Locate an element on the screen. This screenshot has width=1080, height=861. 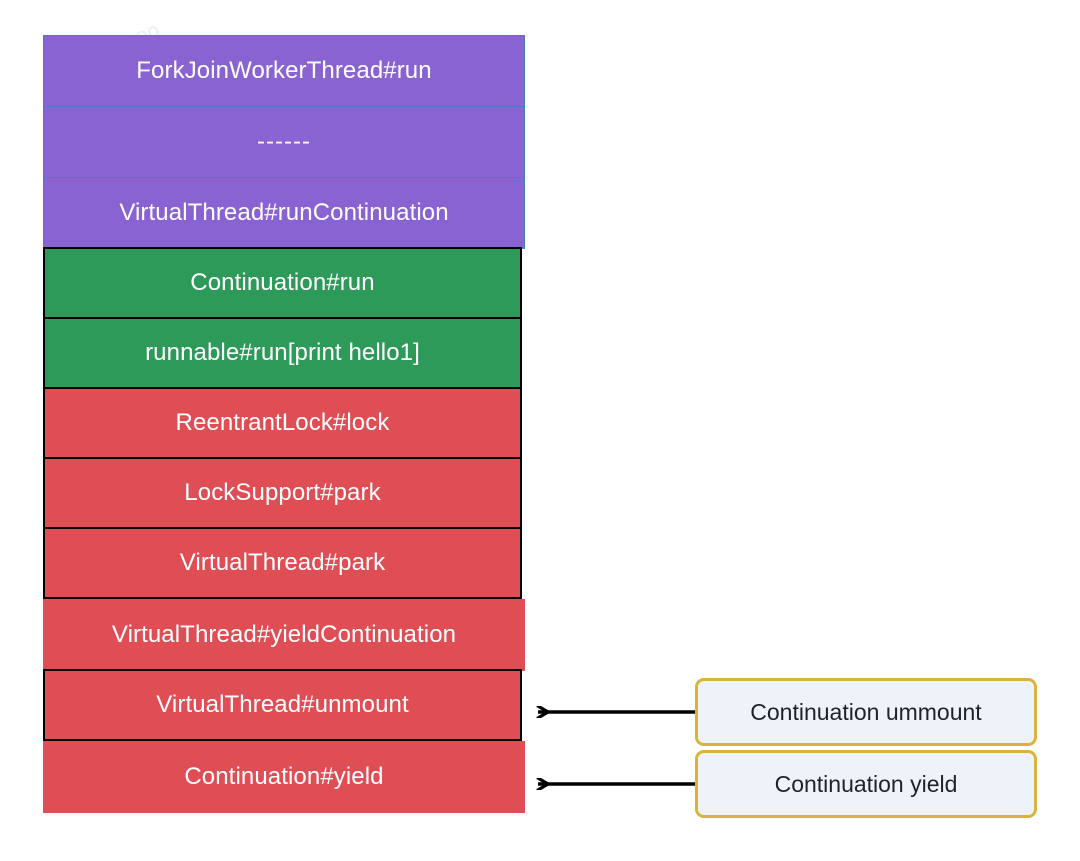
stack-frame: Continuation#run is located at coordinates (282, 283).